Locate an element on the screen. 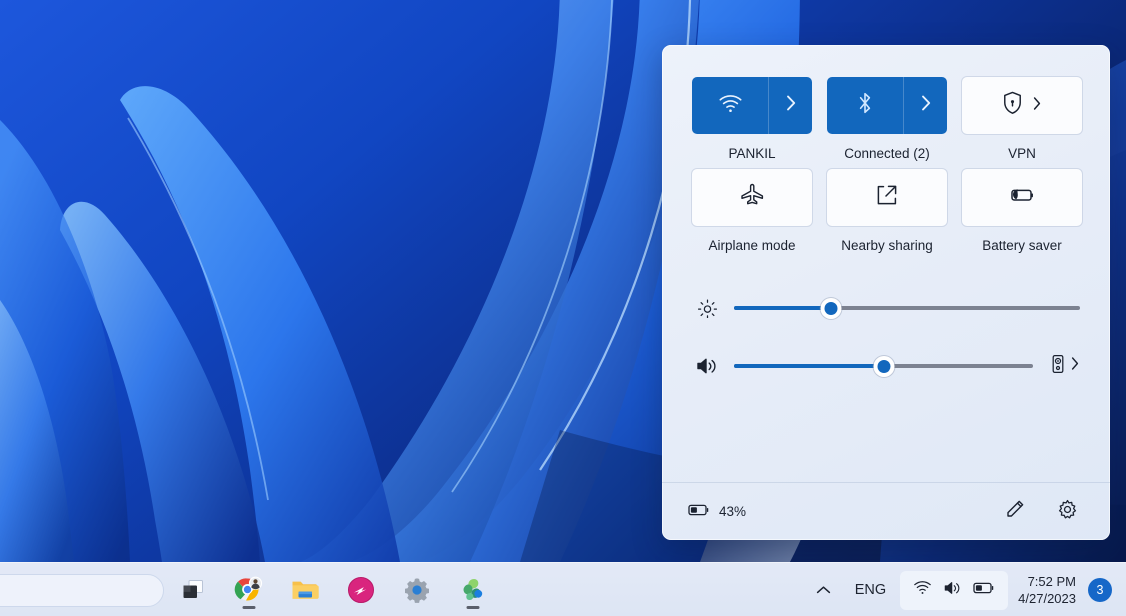 The width and height of the screenshot is (1126, 616). language-indicator: ENG is located at coordinates (870, 590).